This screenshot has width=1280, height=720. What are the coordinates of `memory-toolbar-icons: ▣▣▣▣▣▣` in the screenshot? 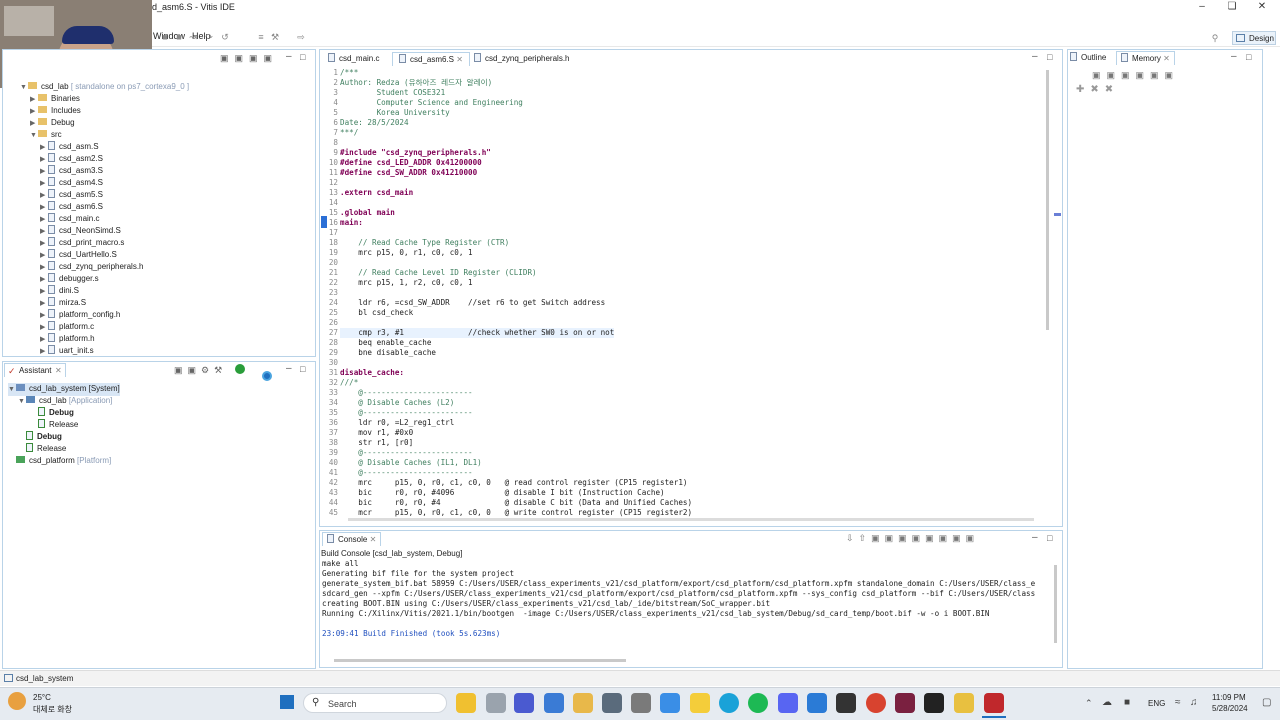 It's located at (1135, 75).